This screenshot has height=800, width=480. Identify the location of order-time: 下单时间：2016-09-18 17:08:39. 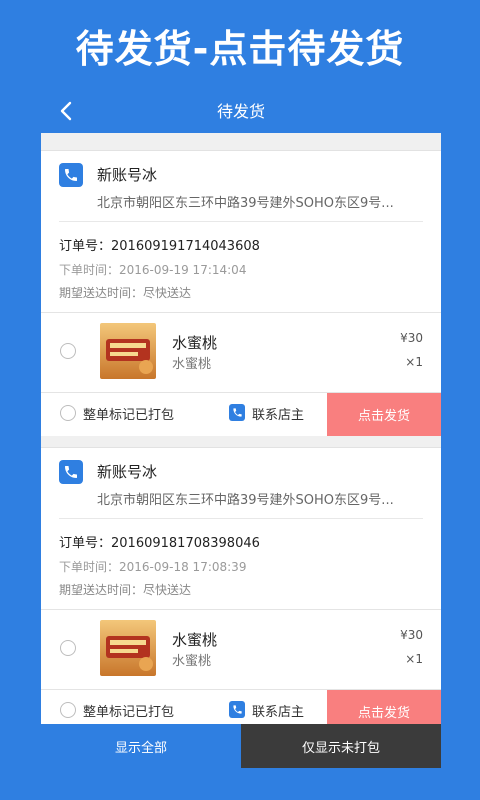
(153, 567).